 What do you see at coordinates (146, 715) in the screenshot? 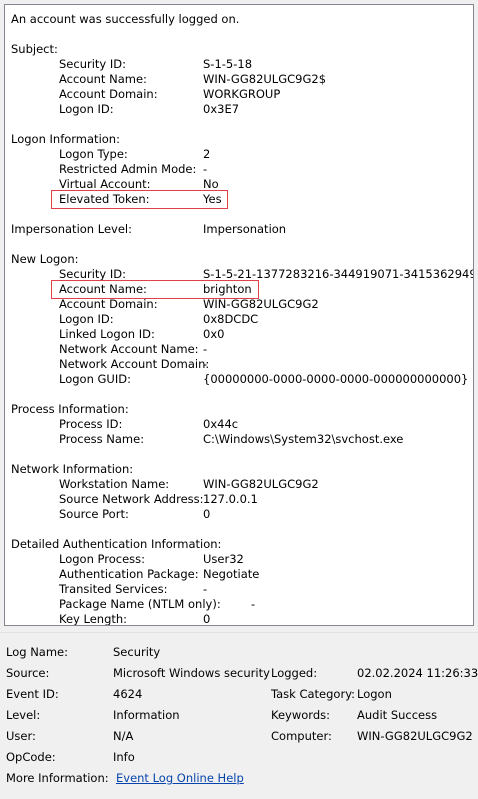
I see `level-value: Information` at bounding box center [146, 715].